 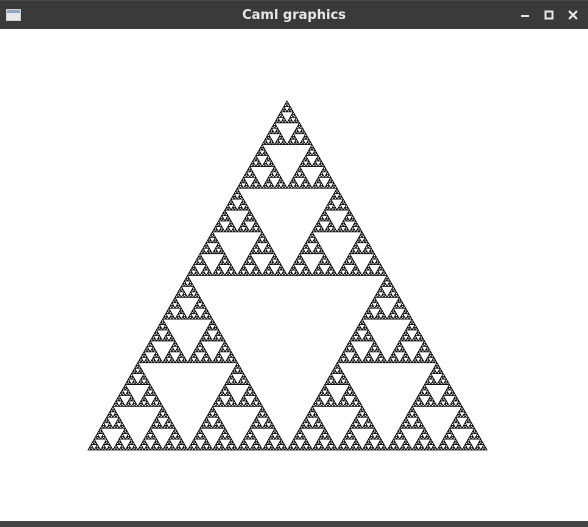 I want to click on minimize-button, so click(x=525, y=15).